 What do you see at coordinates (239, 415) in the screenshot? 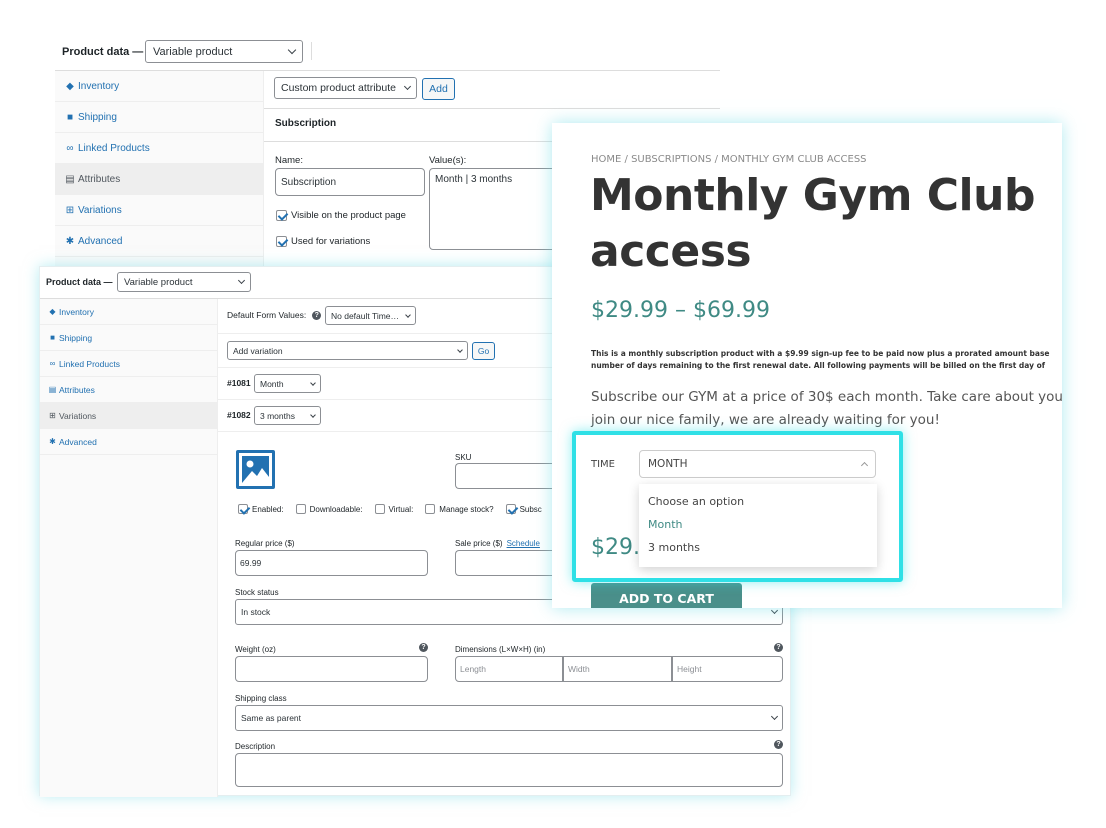
I see `variation-id: #1082` at bounding box center [239, 415].